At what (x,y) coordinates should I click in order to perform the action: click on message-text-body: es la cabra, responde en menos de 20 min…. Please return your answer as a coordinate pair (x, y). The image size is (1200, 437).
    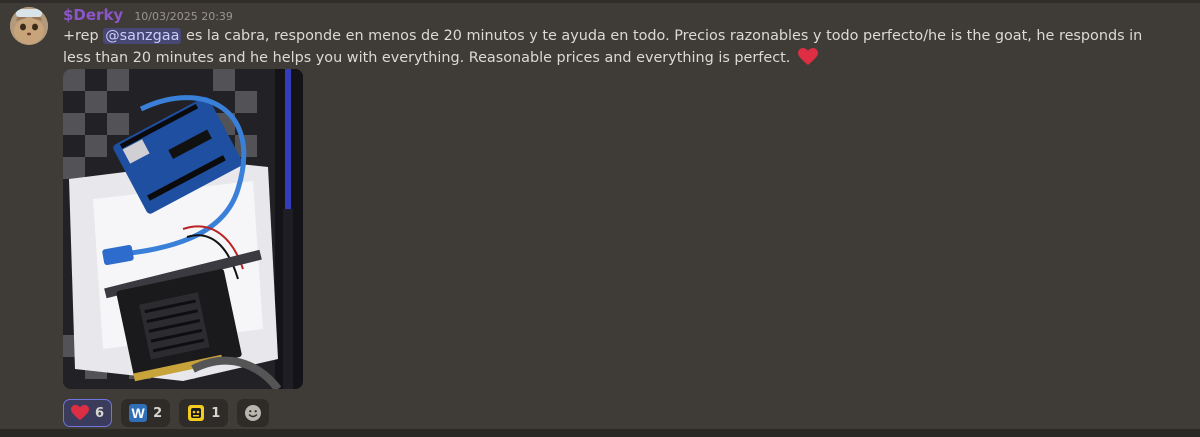
    Looking at the image, I should click on (603, 47).